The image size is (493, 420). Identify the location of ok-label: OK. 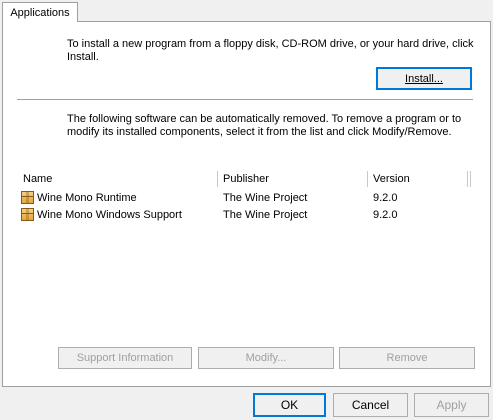
(289, 405).